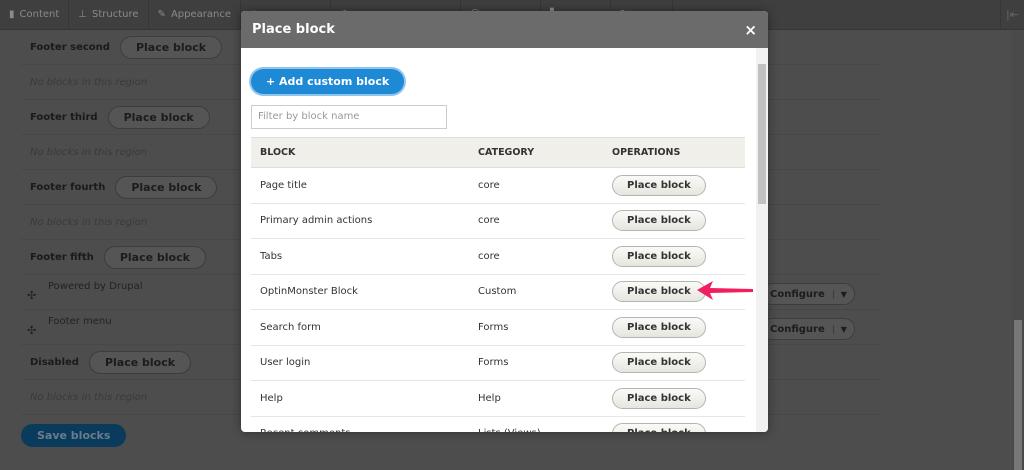 The height and width of the screenshot is (470, 1024). What do you see at coordinates (725, 290) in the screenshot?
I see `annotation-arrow-icon` at bounding box center [725, 290].